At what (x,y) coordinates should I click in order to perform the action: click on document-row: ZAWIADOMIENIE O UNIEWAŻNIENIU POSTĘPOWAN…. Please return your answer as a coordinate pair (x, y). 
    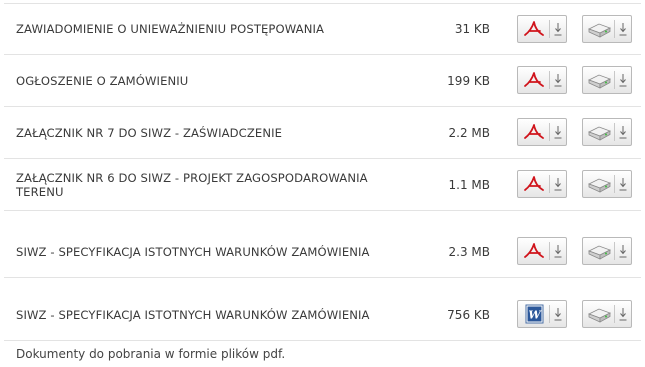
    Looking at the image, I should click on (322, 29).